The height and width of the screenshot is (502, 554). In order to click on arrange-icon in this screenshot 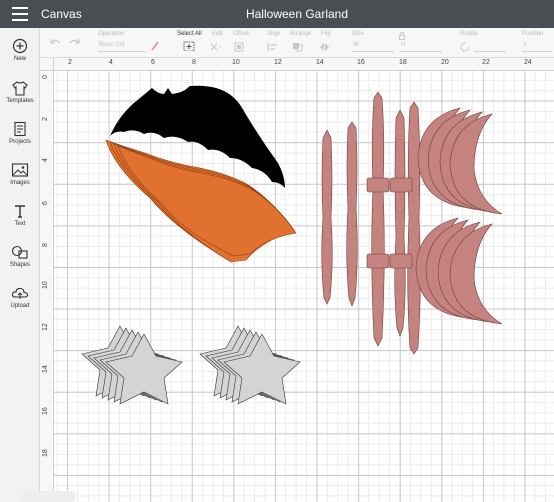, I will do `click(298, 47)`.